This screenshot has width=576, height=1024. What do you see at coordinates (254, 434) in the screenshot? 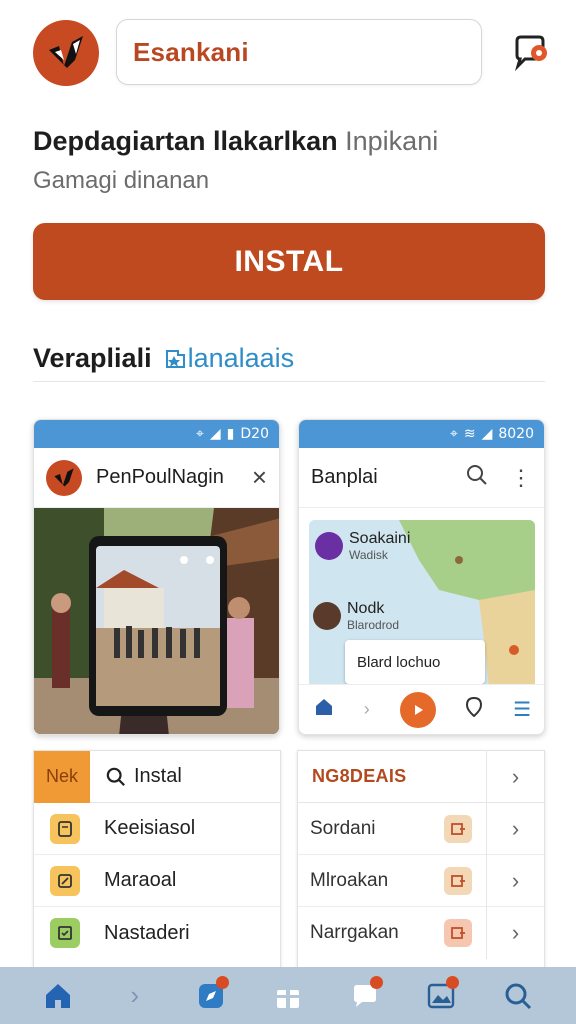
I see `status-time: D20` at bounding box center [254, 434].